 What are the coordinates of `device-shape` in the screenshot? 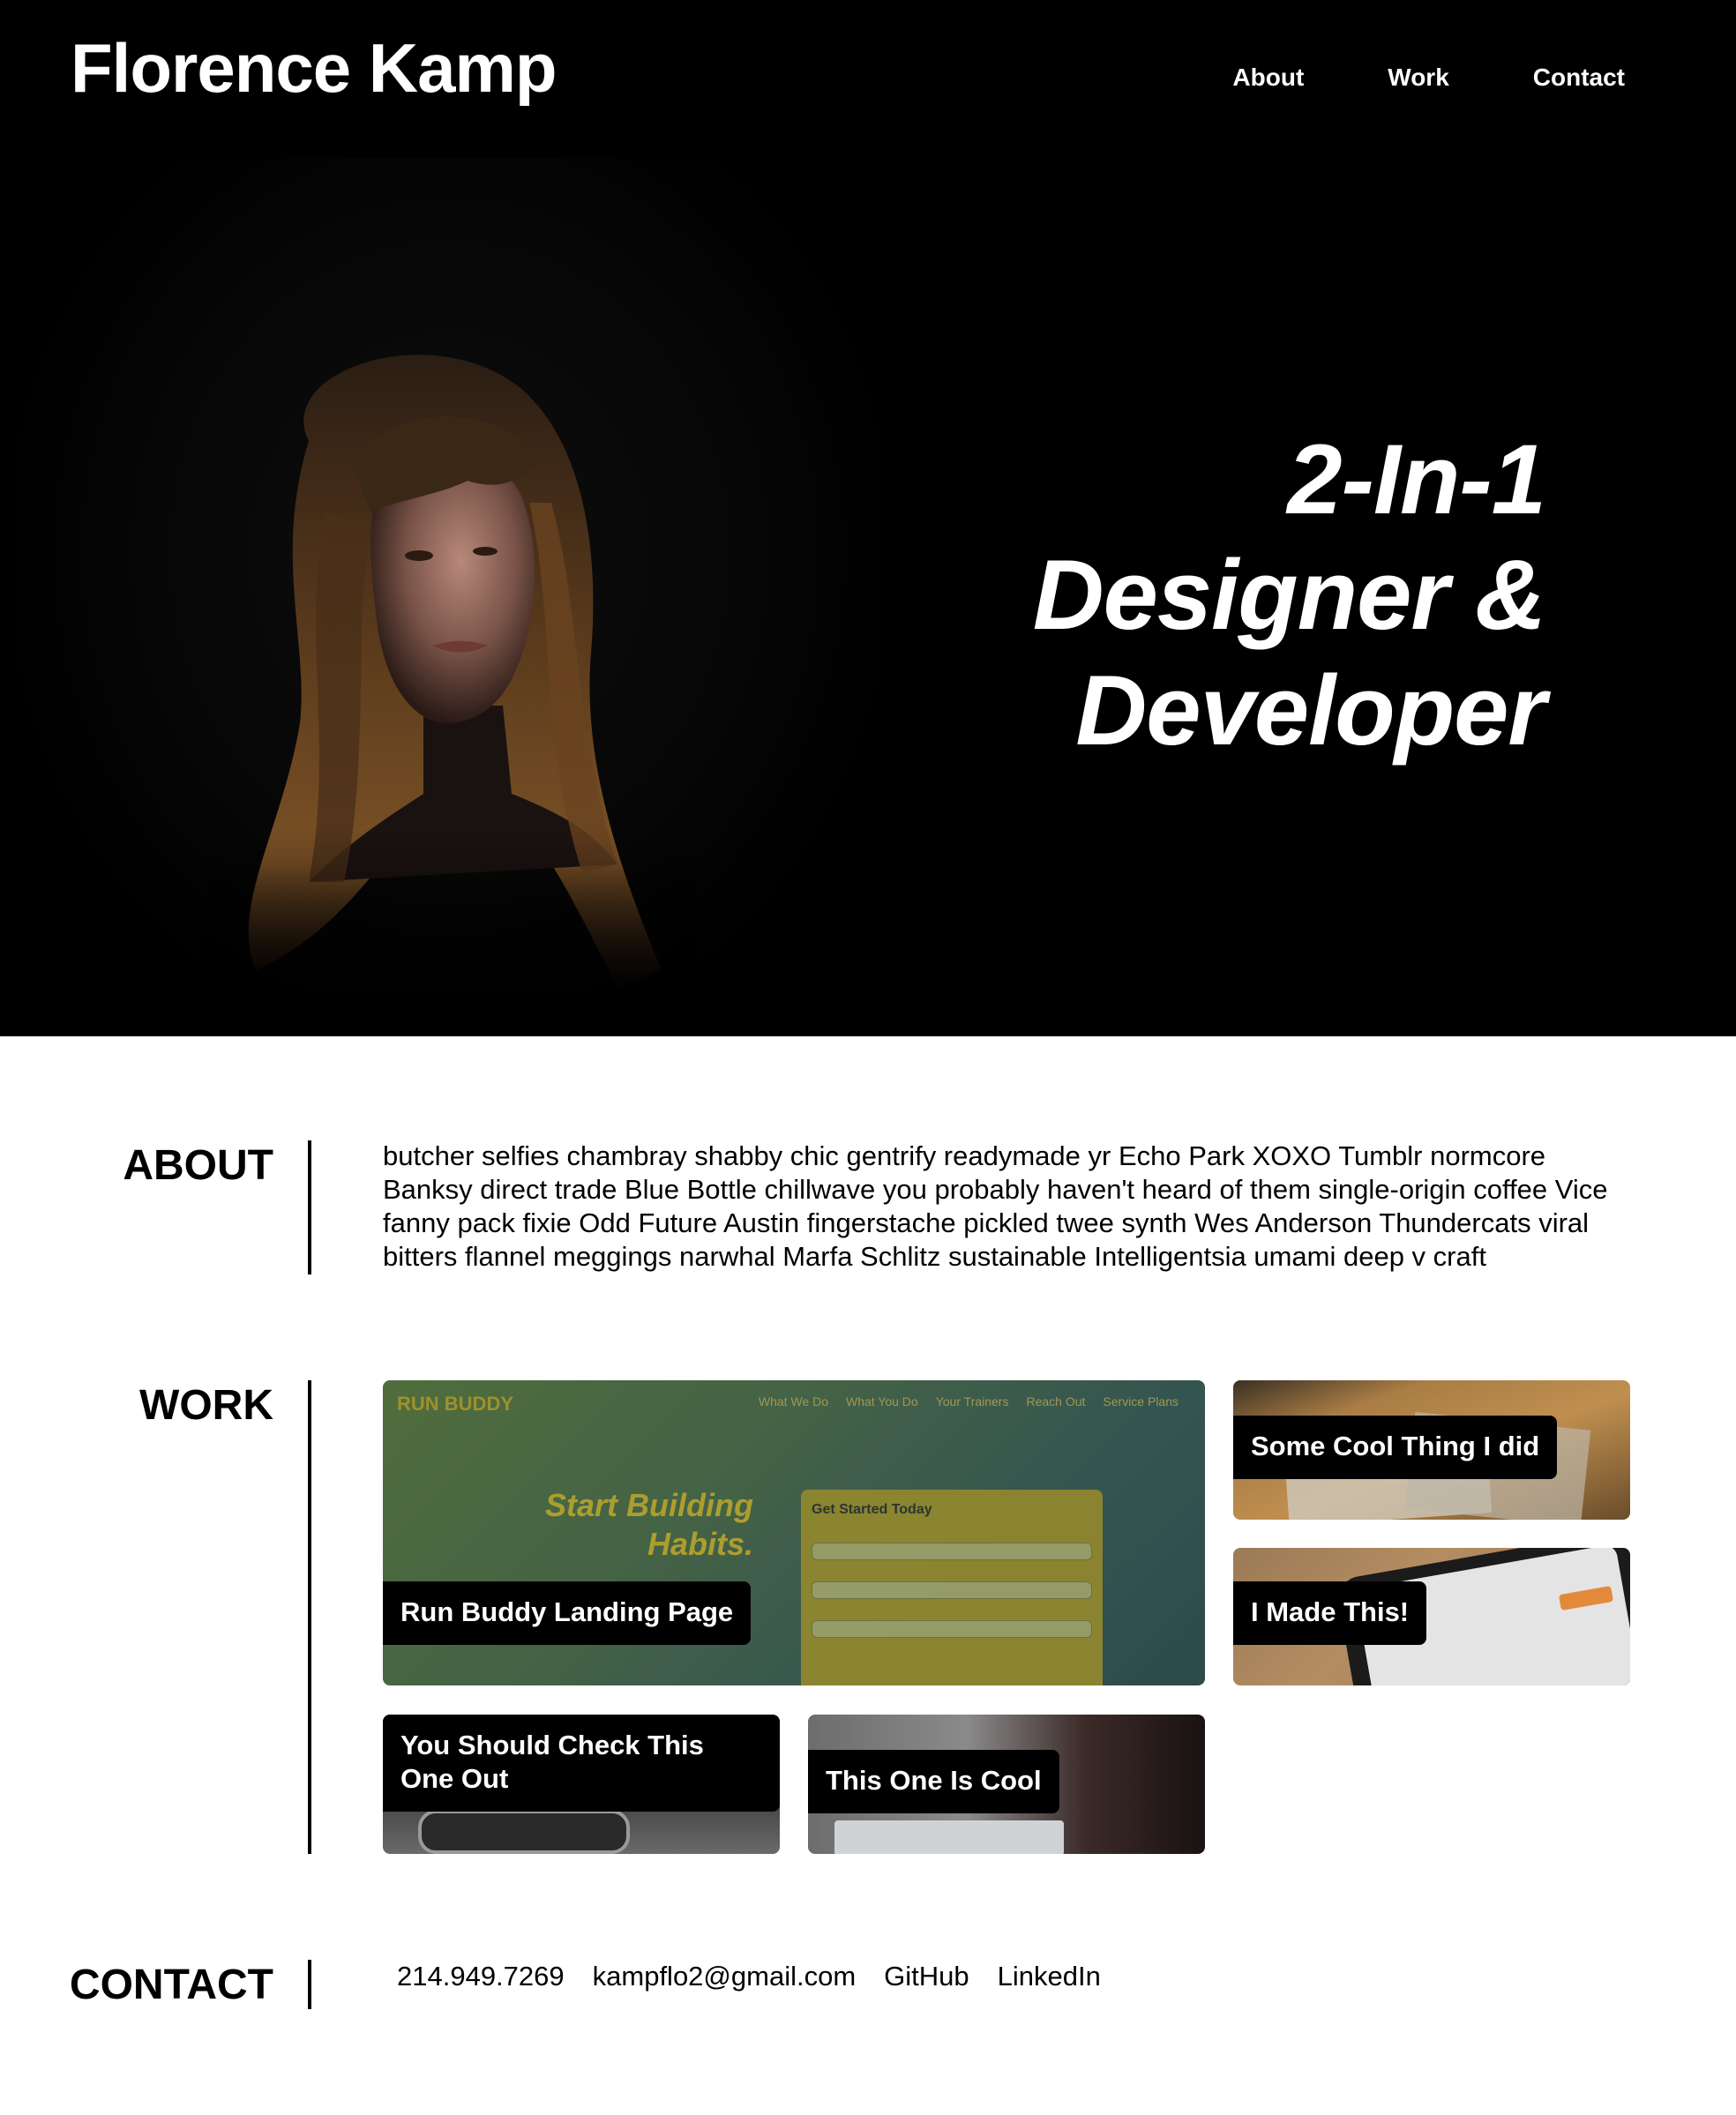 It's located at (524, 1832).